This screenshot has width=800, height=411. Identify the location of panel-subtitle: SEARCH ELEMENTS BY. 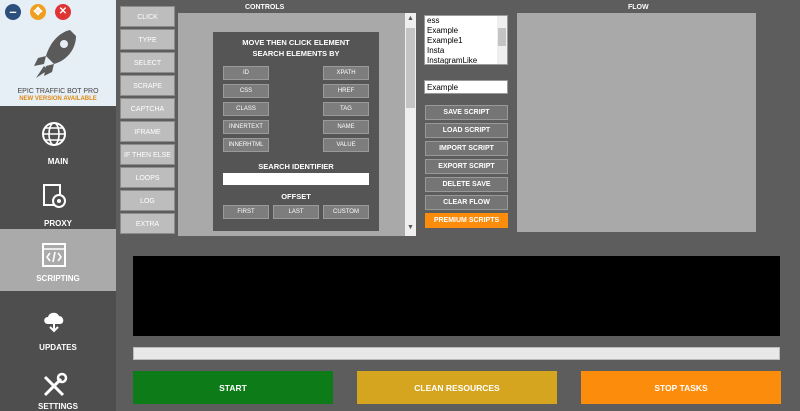
(296, 53).